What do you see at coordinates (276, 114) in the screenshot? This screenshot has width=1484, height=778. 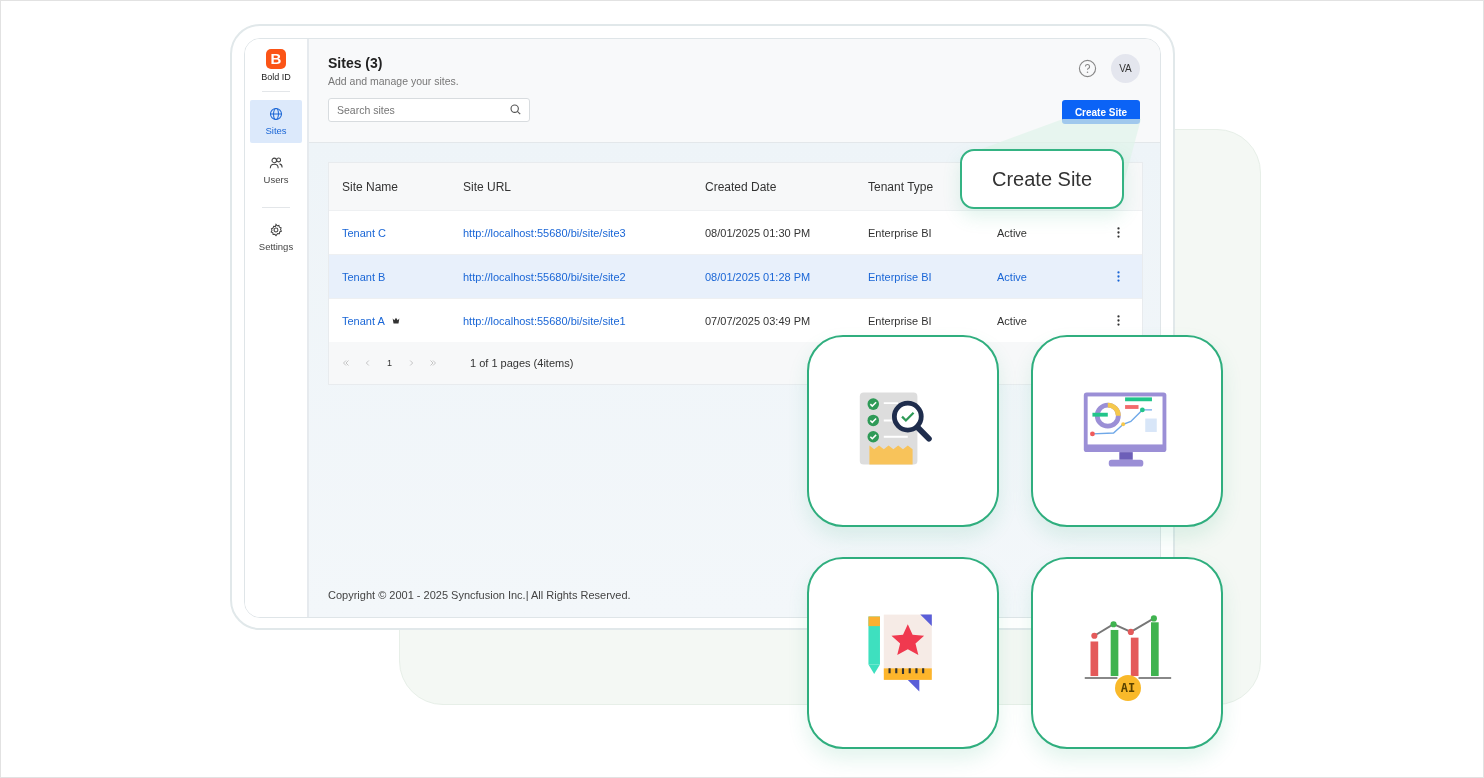 I see `globe-icon` at bounding box center [276, 114].